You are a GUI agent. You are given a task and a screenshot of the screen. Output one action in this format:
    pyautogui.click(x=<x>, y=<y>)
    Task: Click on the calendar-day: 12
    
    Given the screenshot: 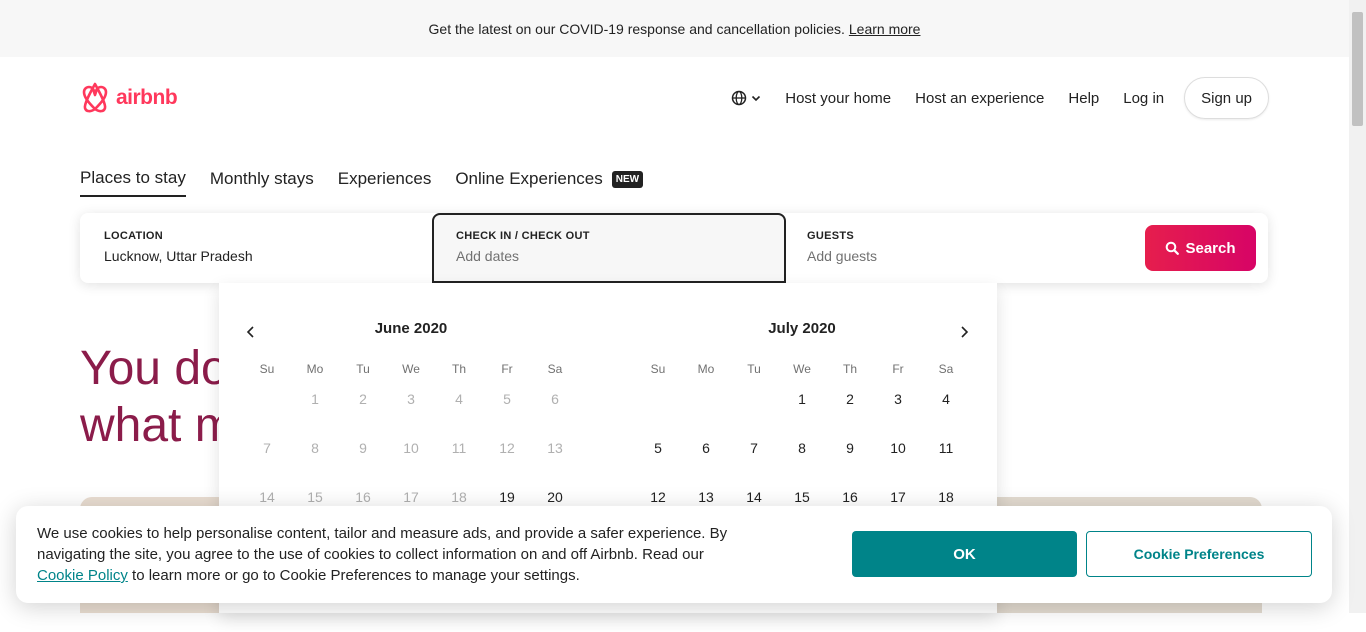 What is the action you would take?
    pyautogui.click(x=507, y=448)
    